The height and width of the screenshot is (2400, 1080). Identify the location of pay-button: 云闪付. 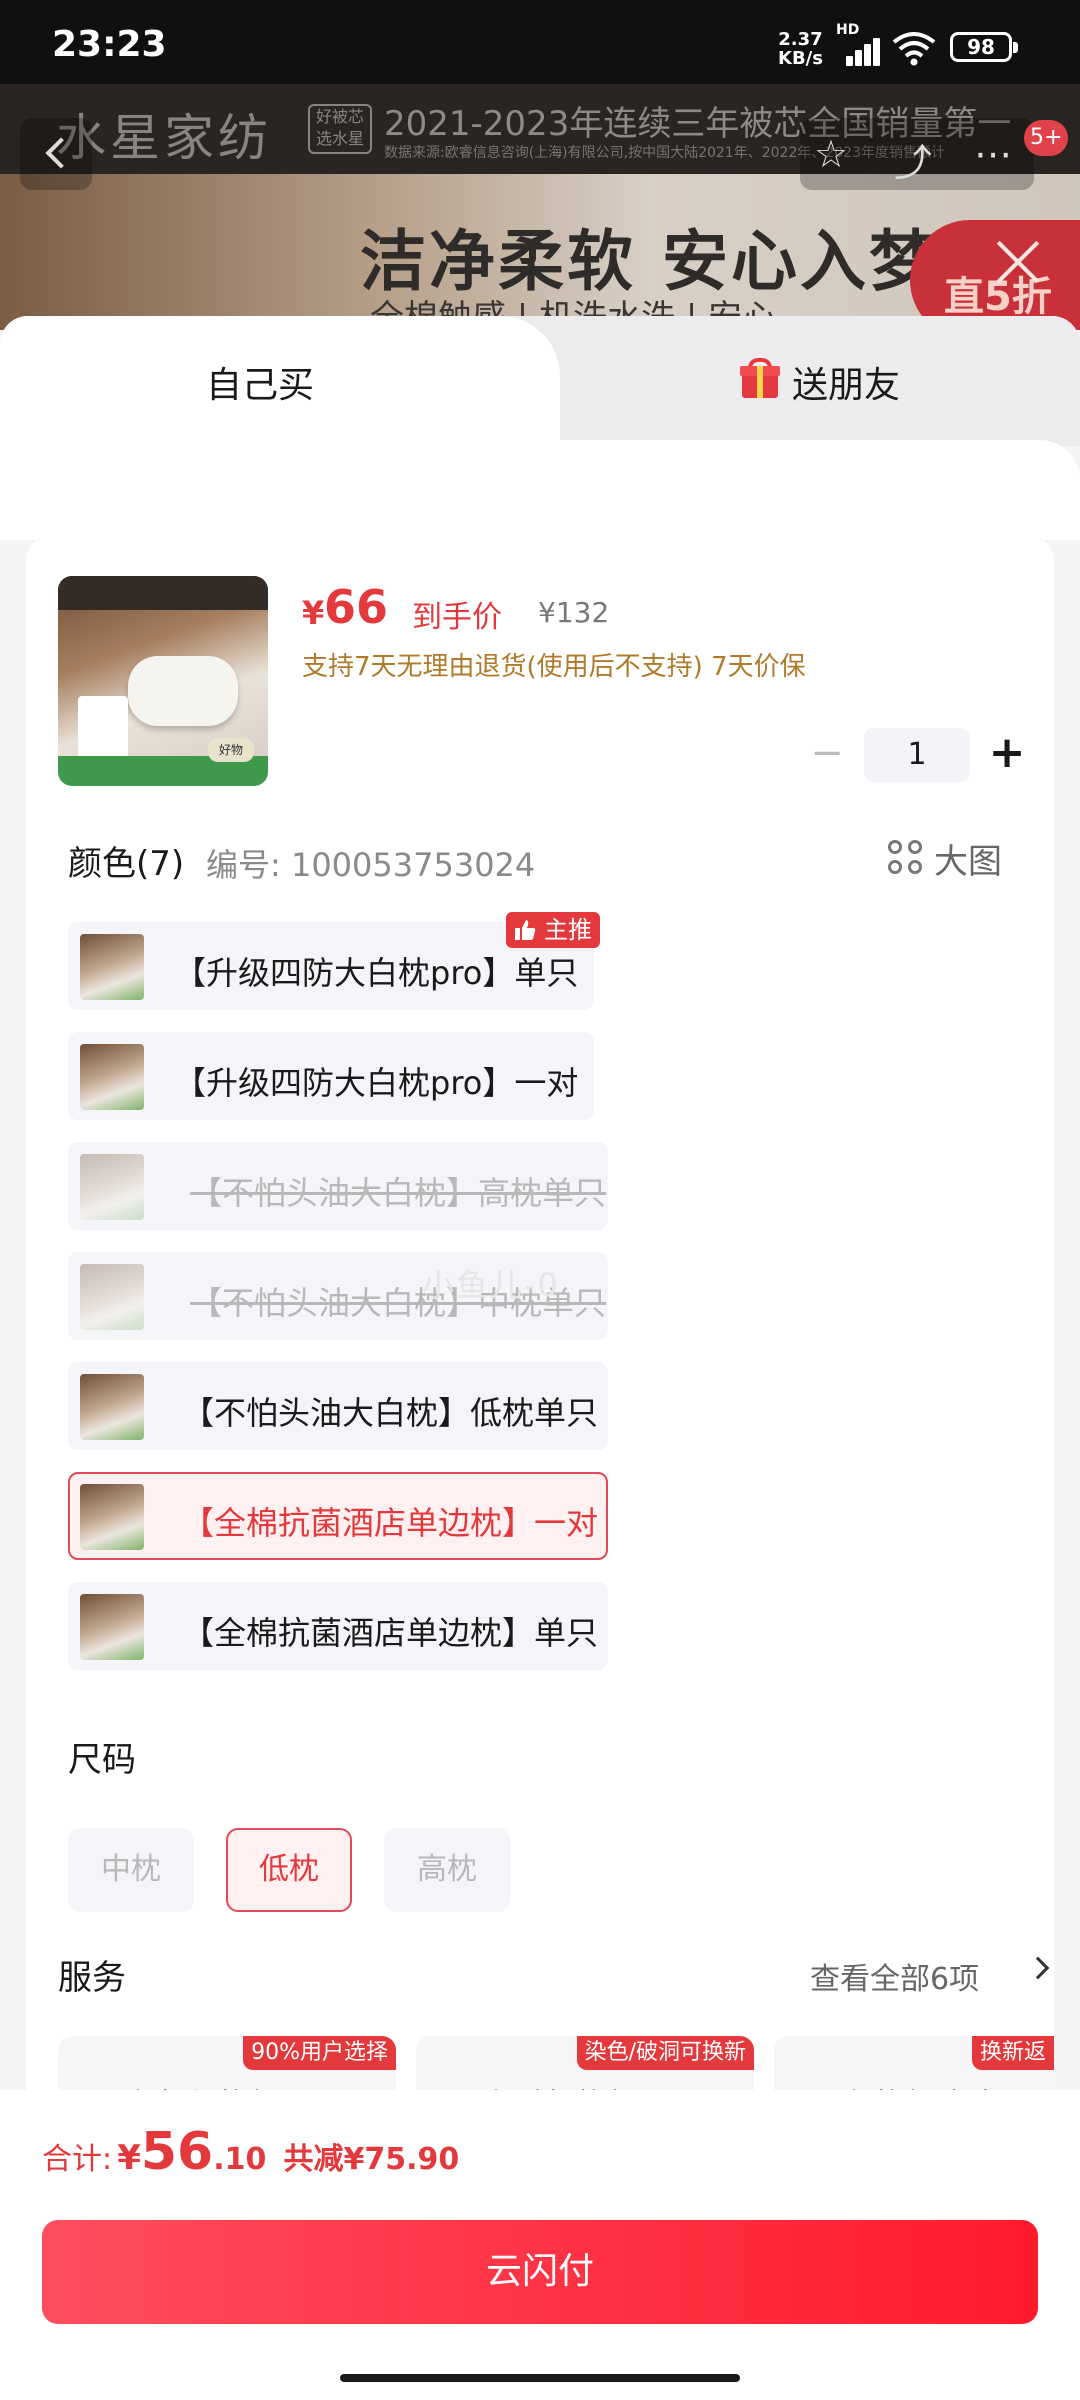
(540, 2272).